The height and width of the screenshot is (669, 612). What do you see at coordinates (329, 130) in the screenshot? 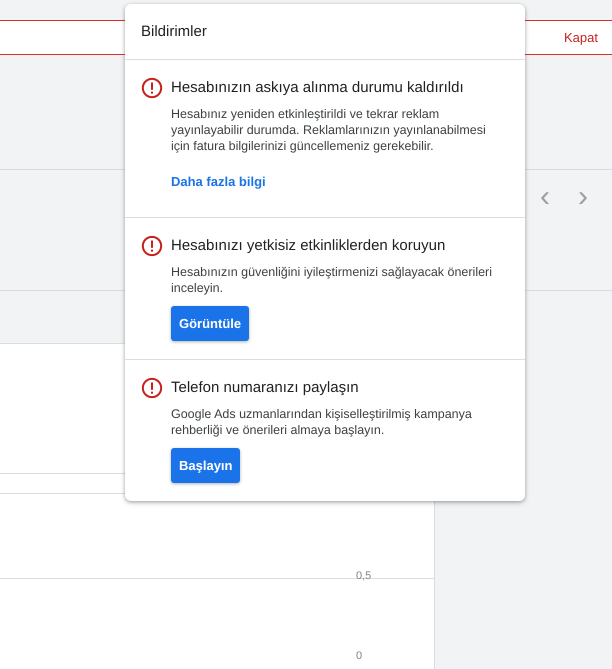
I see `notification-text: Hesabınız yeniden etkinleştirildi ve tekrar reklam yayınlayabilir durumda. Reklamlarınızın yayınlanabilmesi için fatura bilgilerinizi güncellemeniz gerekebilir.` at bounding box center [329, 130].